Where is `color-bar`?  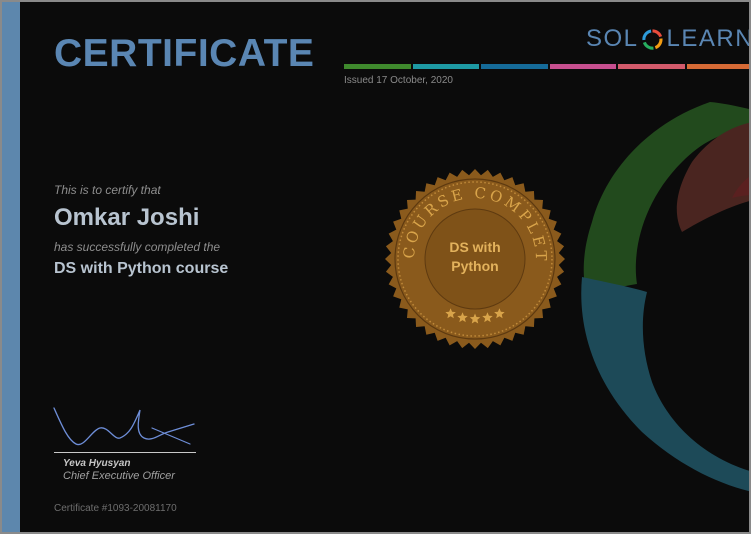 color-bar is located at coordinates (546, 66).